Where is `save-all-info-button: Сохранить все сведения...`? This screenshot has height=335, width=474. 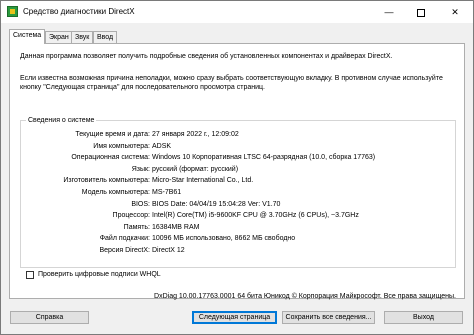 save-all-info-button: Сохранить все сведения... is located at coordinates (328, 317).